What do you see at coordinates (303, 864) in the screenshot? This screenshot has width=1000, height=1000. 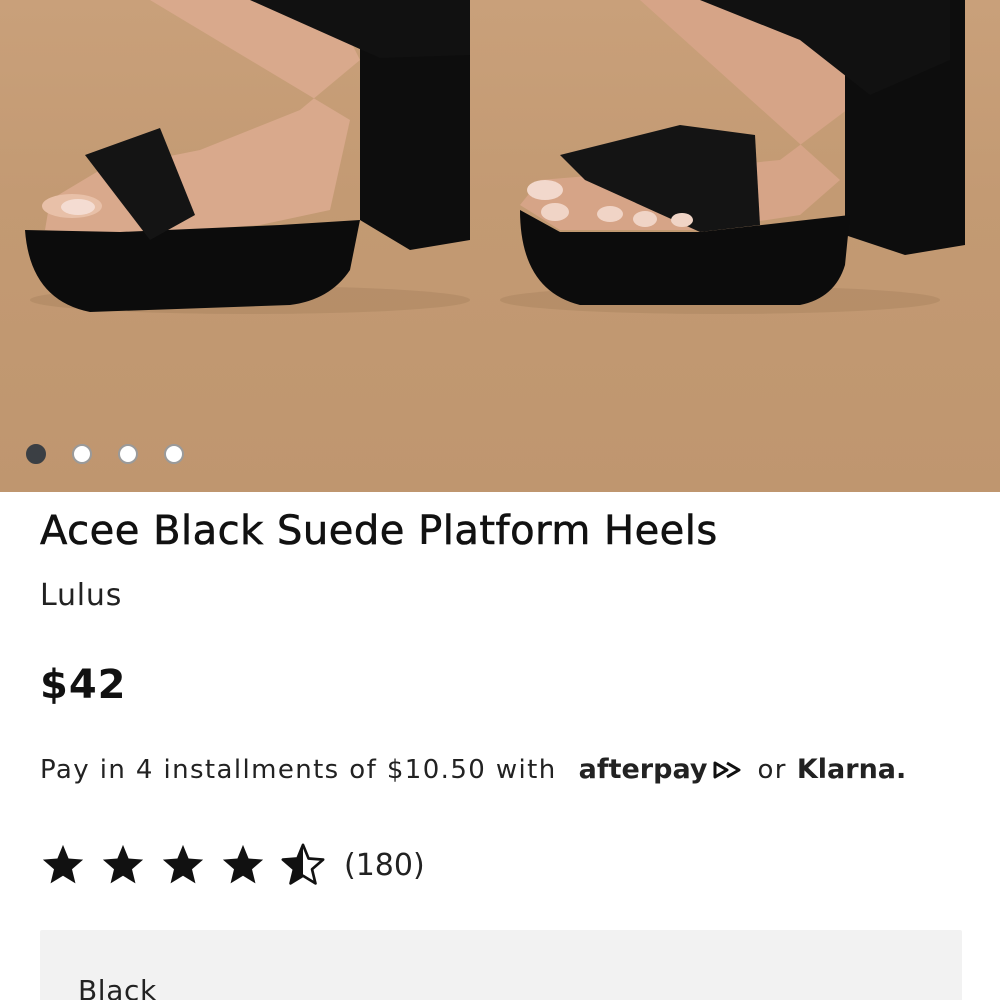 I see `star-half-icon` at bounding box center [303, 864].